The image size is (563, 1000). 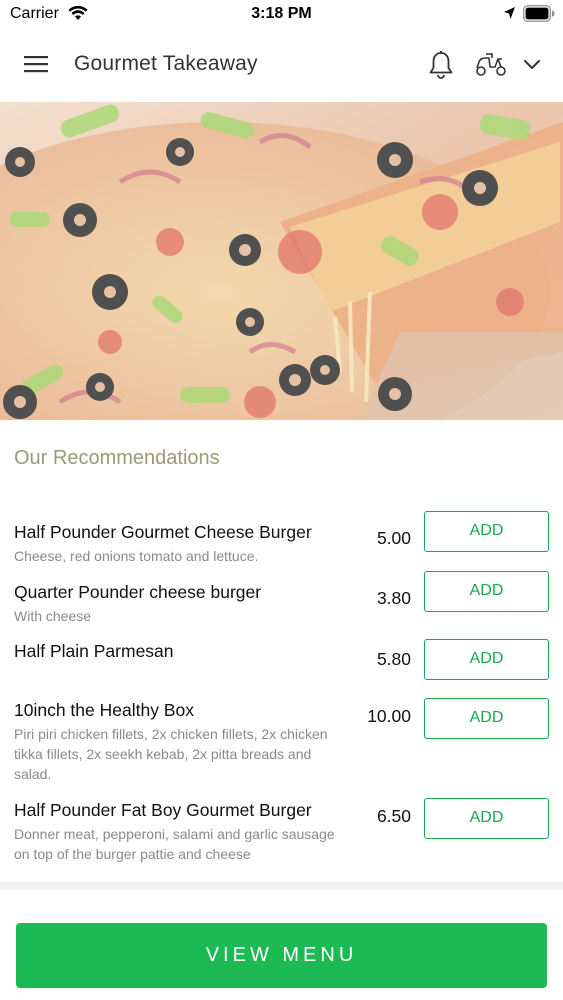 I want to click on bell-icon, so click(x=441, y=65).